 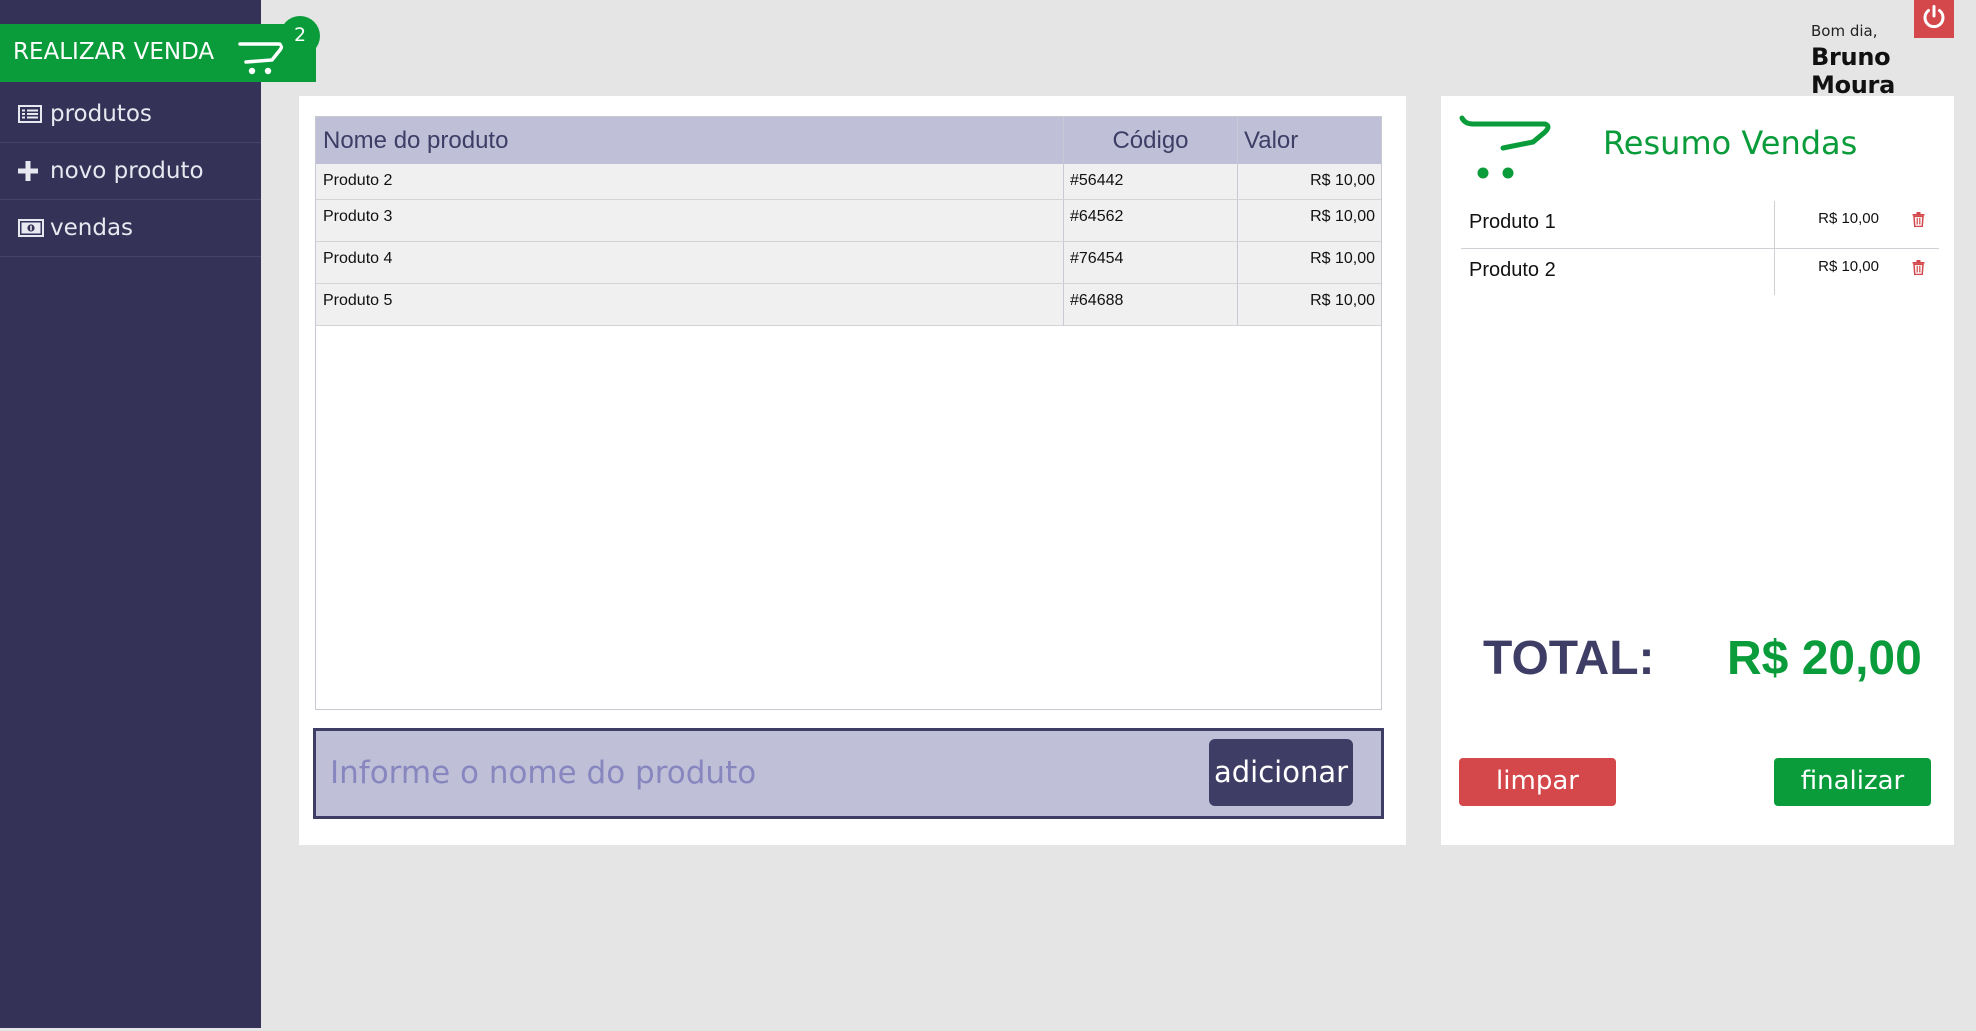 What do you see at coordinates (1824, 658) in the screenshot?
I see `total-value: R$ 20,00` at bounding box center [1824, 658].